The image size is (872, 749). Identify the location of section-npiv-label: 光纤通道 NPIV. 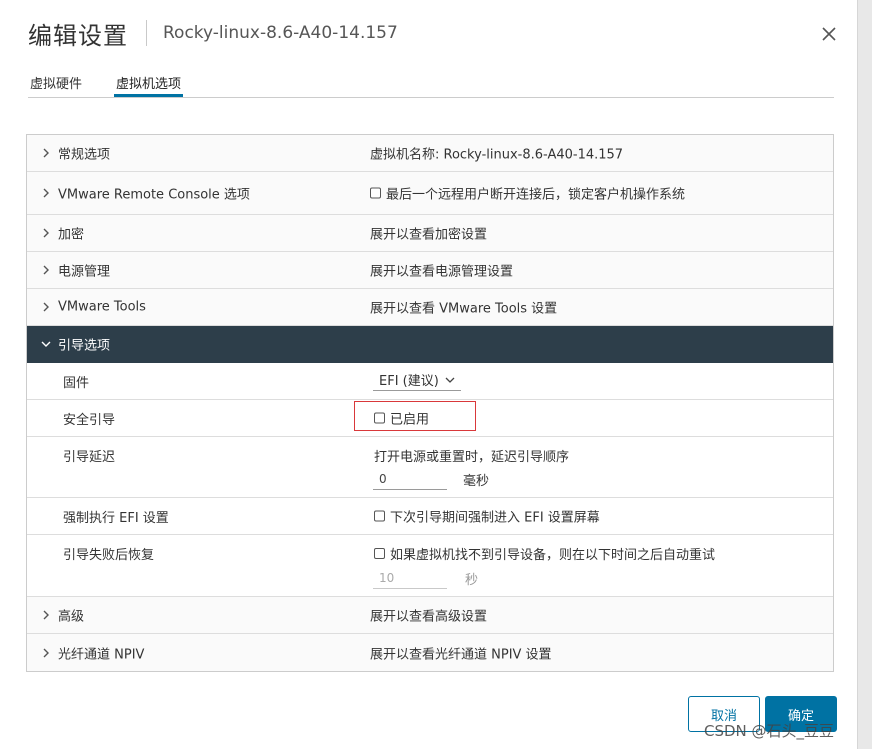
(101, 654).